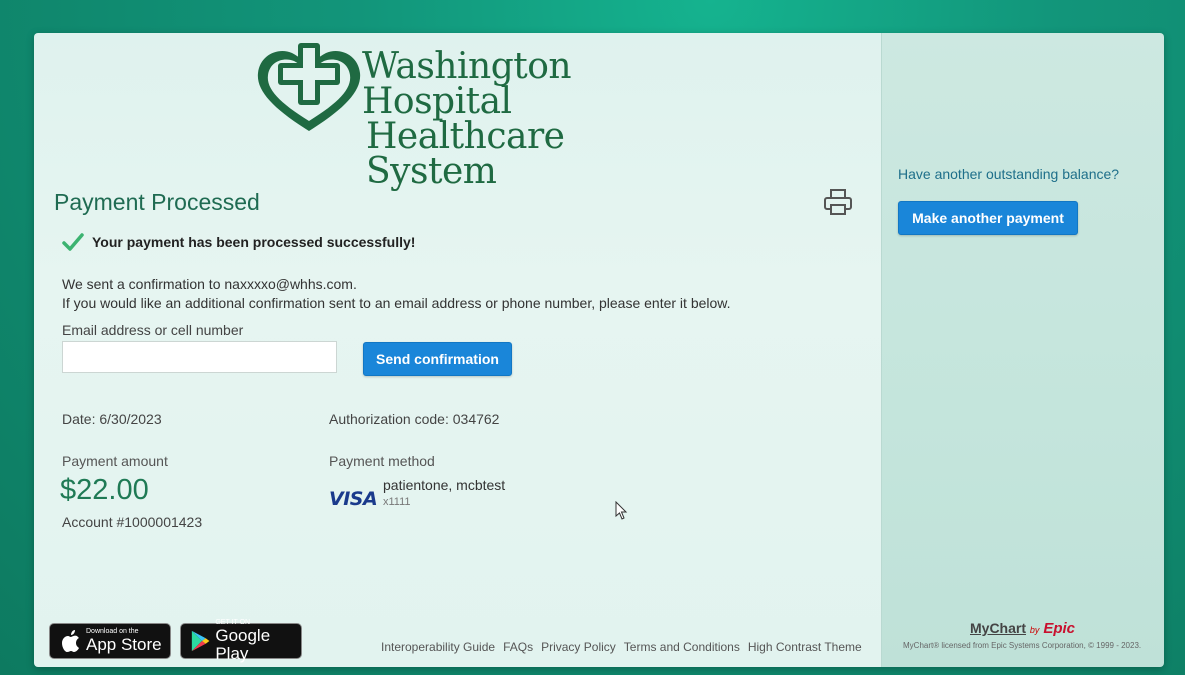  I want to click on logo-line2: Healthcare System, so click(465, 154).